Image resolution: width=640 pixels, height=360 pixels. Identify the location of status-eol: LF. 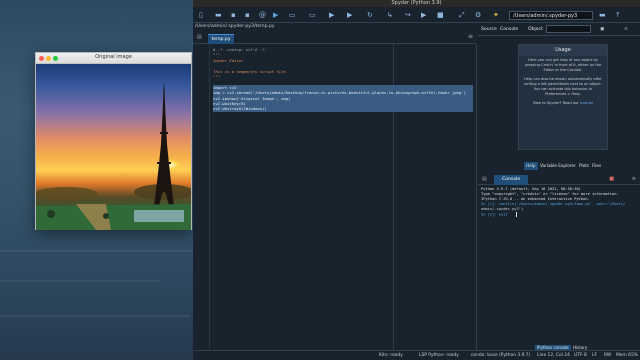
(594, 355).